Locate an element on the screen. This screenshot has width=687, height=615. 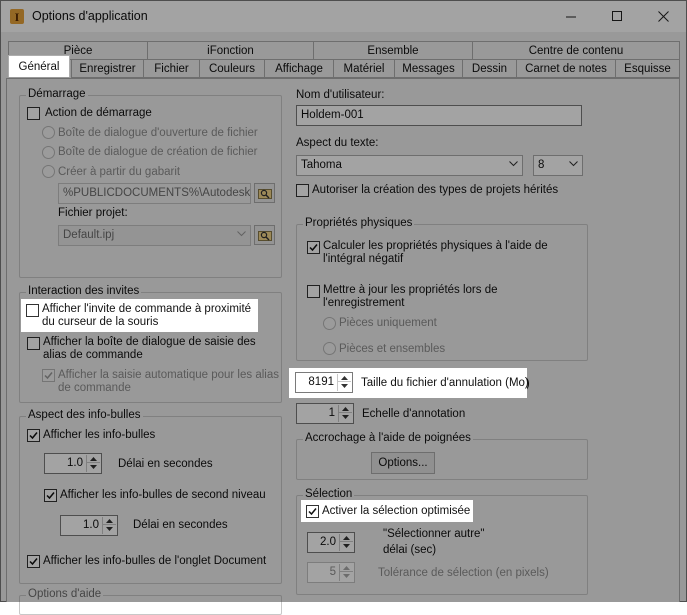
update-on-save-checkbox is located at coordinates (313, 291).